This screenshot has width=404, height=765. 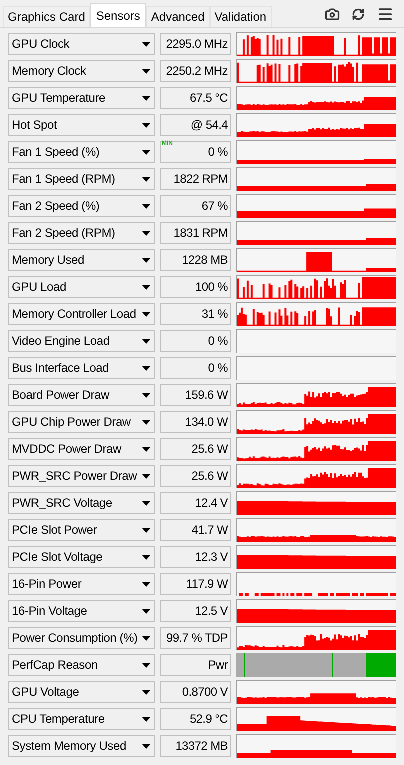 What do you see at coordinates (81, 206) in the screenshot?
I see `sensor-select: Fan 2 Speed (%)` at bounding box center [81, 206].